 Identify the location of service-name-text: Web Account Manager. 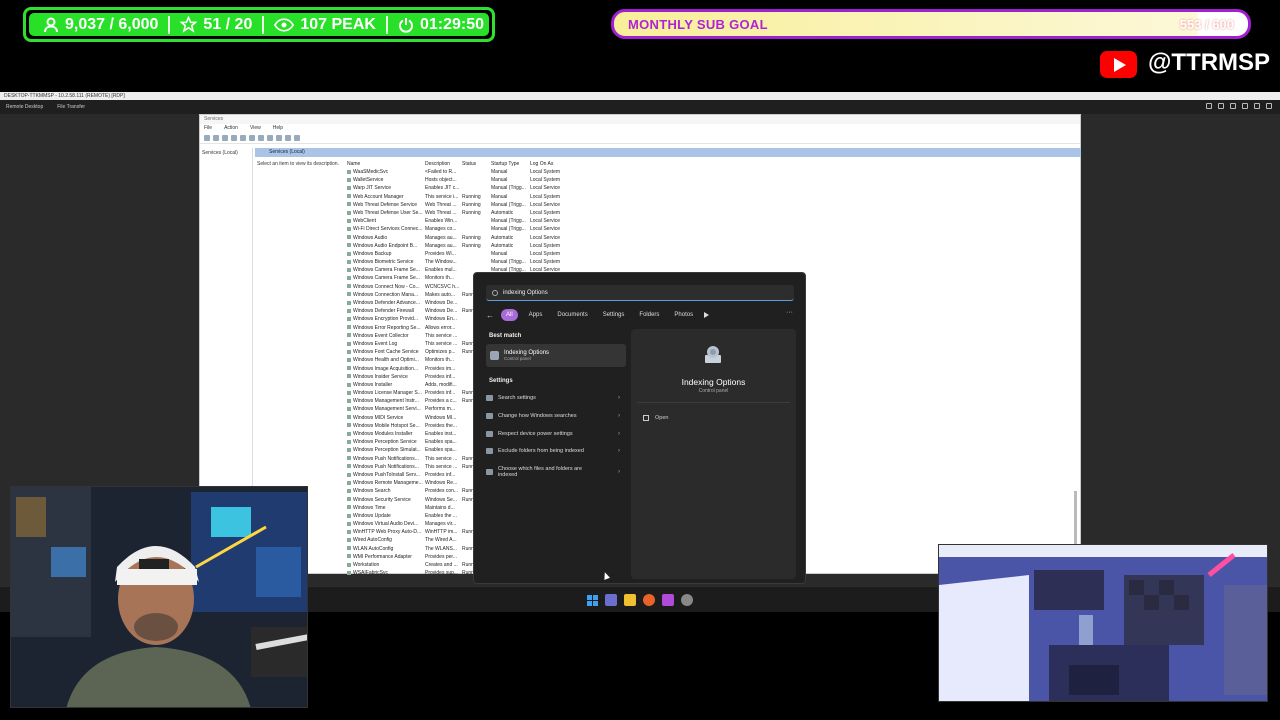
(378, 196).